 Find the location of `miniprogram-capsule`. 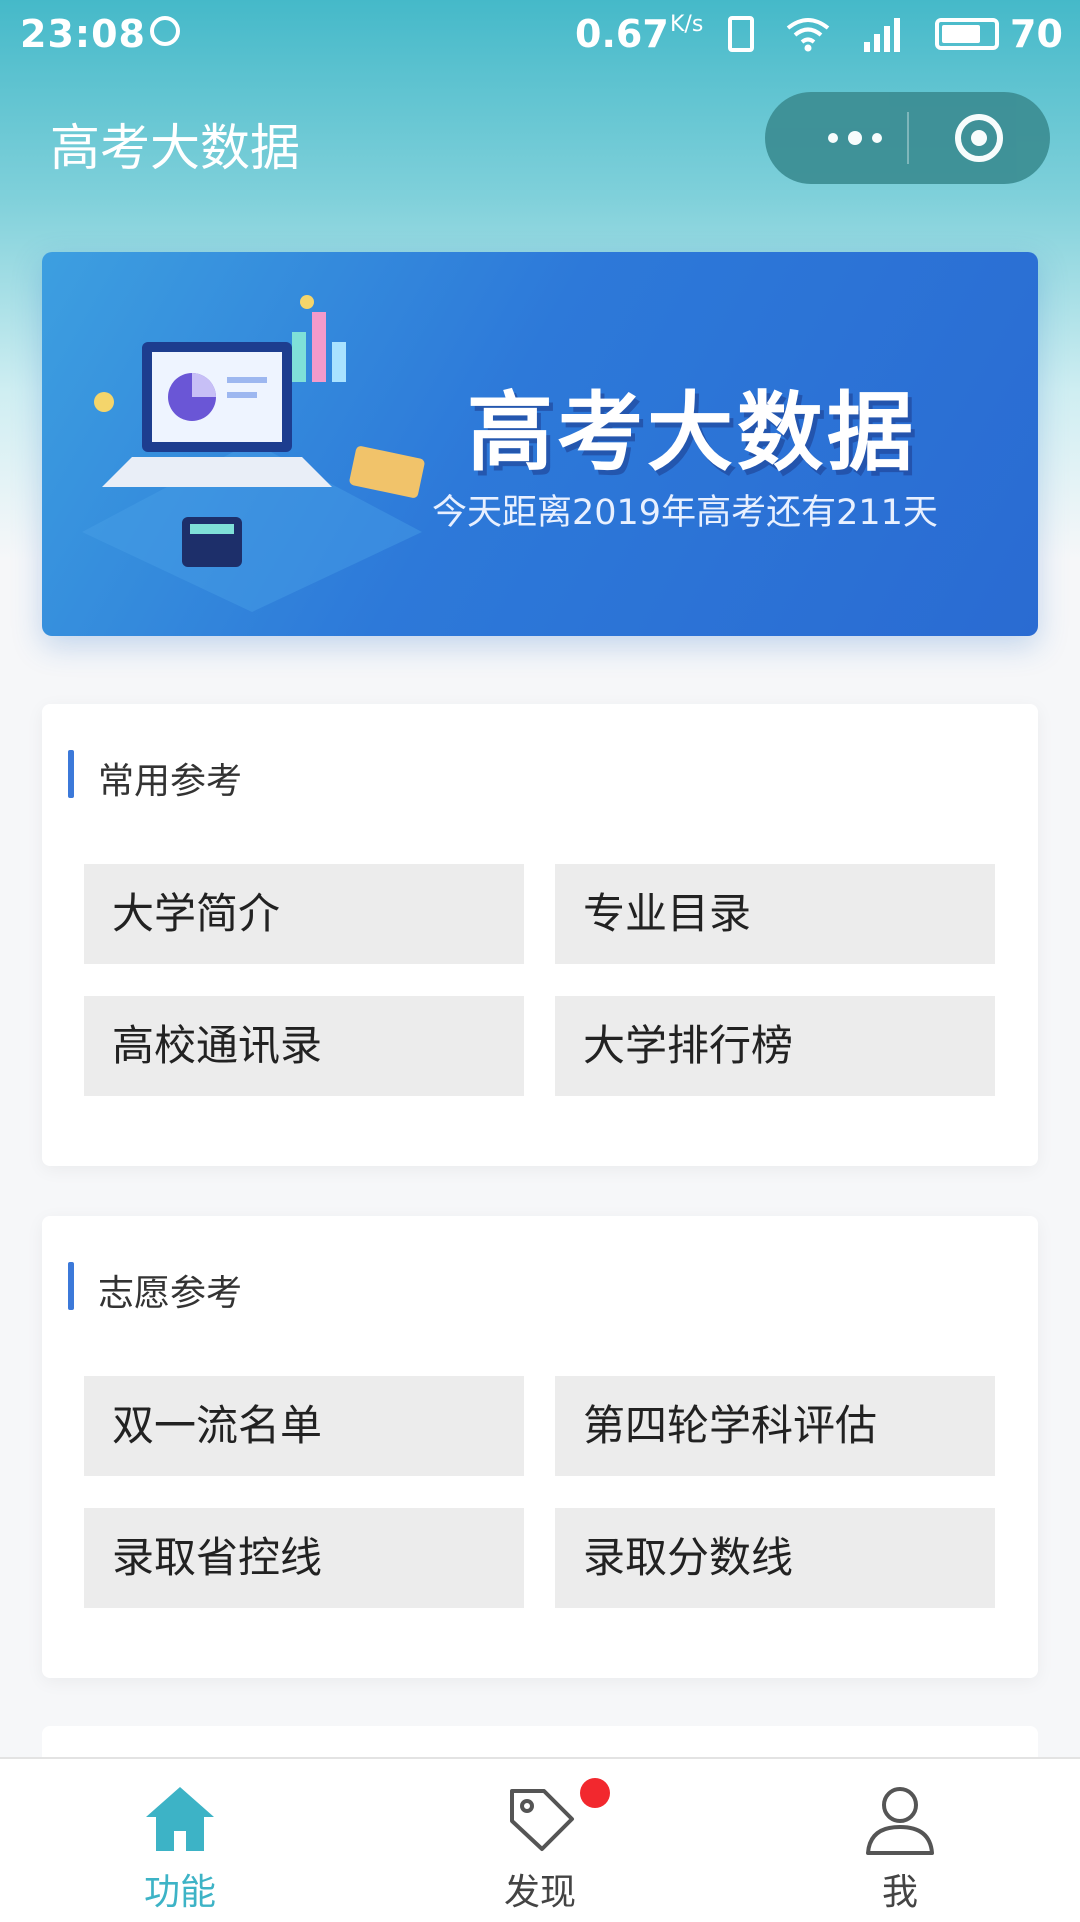

miniprogram-capsule is located at coordinates (907, 138).